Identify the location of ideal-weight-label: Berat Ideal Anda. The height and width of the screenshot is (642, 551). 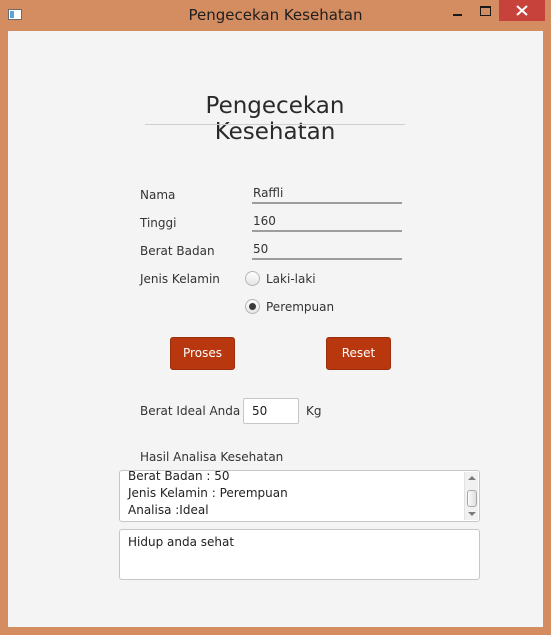
(190, 411).